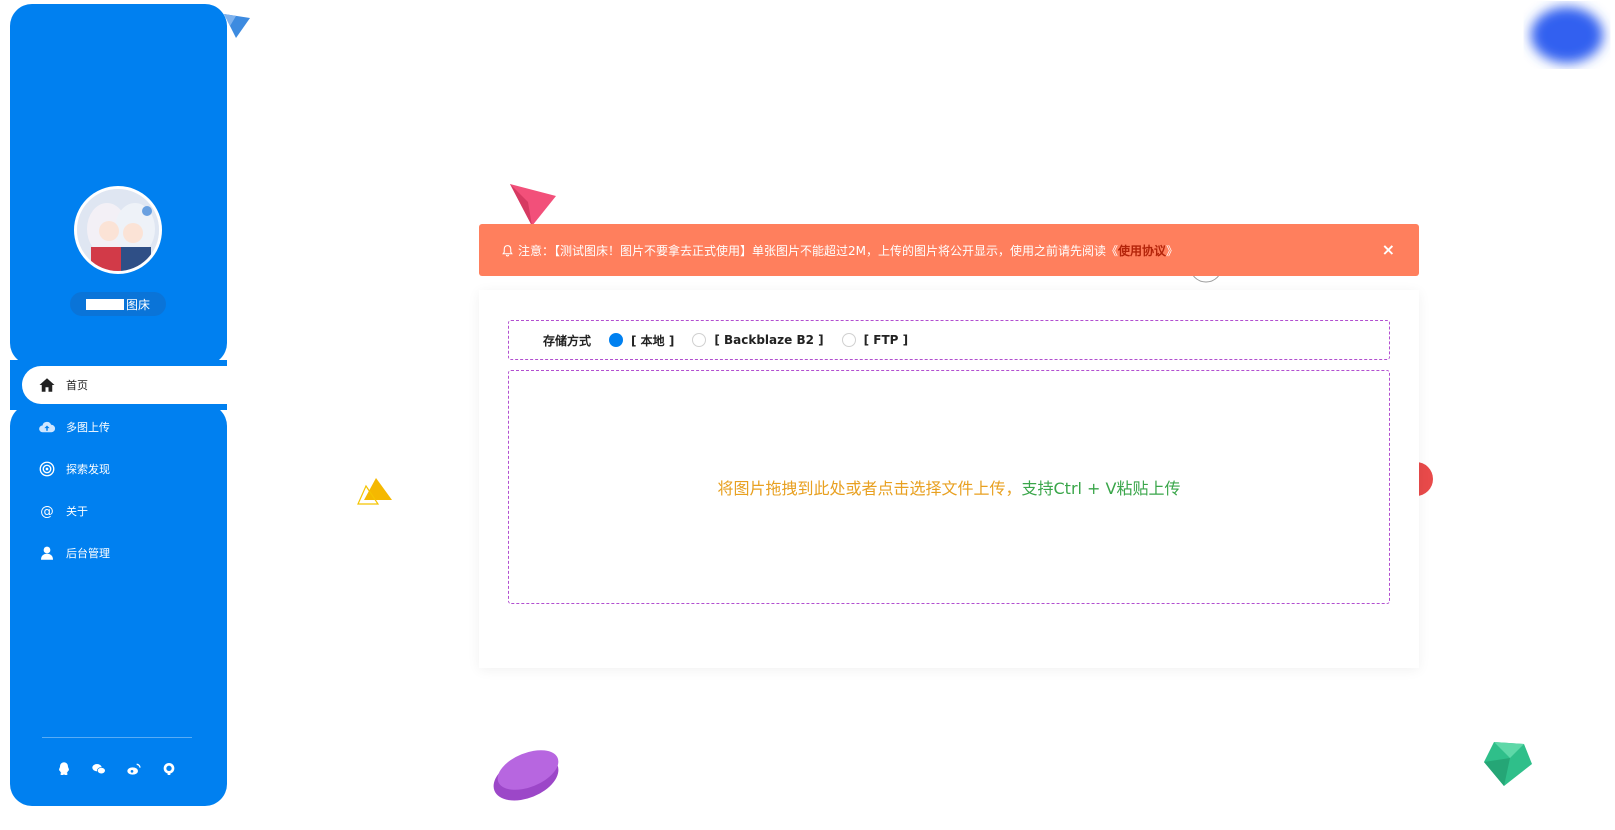 Image resolution: width=1615 pixels, height=830 pixels. Describe the element at coordinates (374, 491) in the screenshot. I see `yellow-triangle-decoration` at that location.